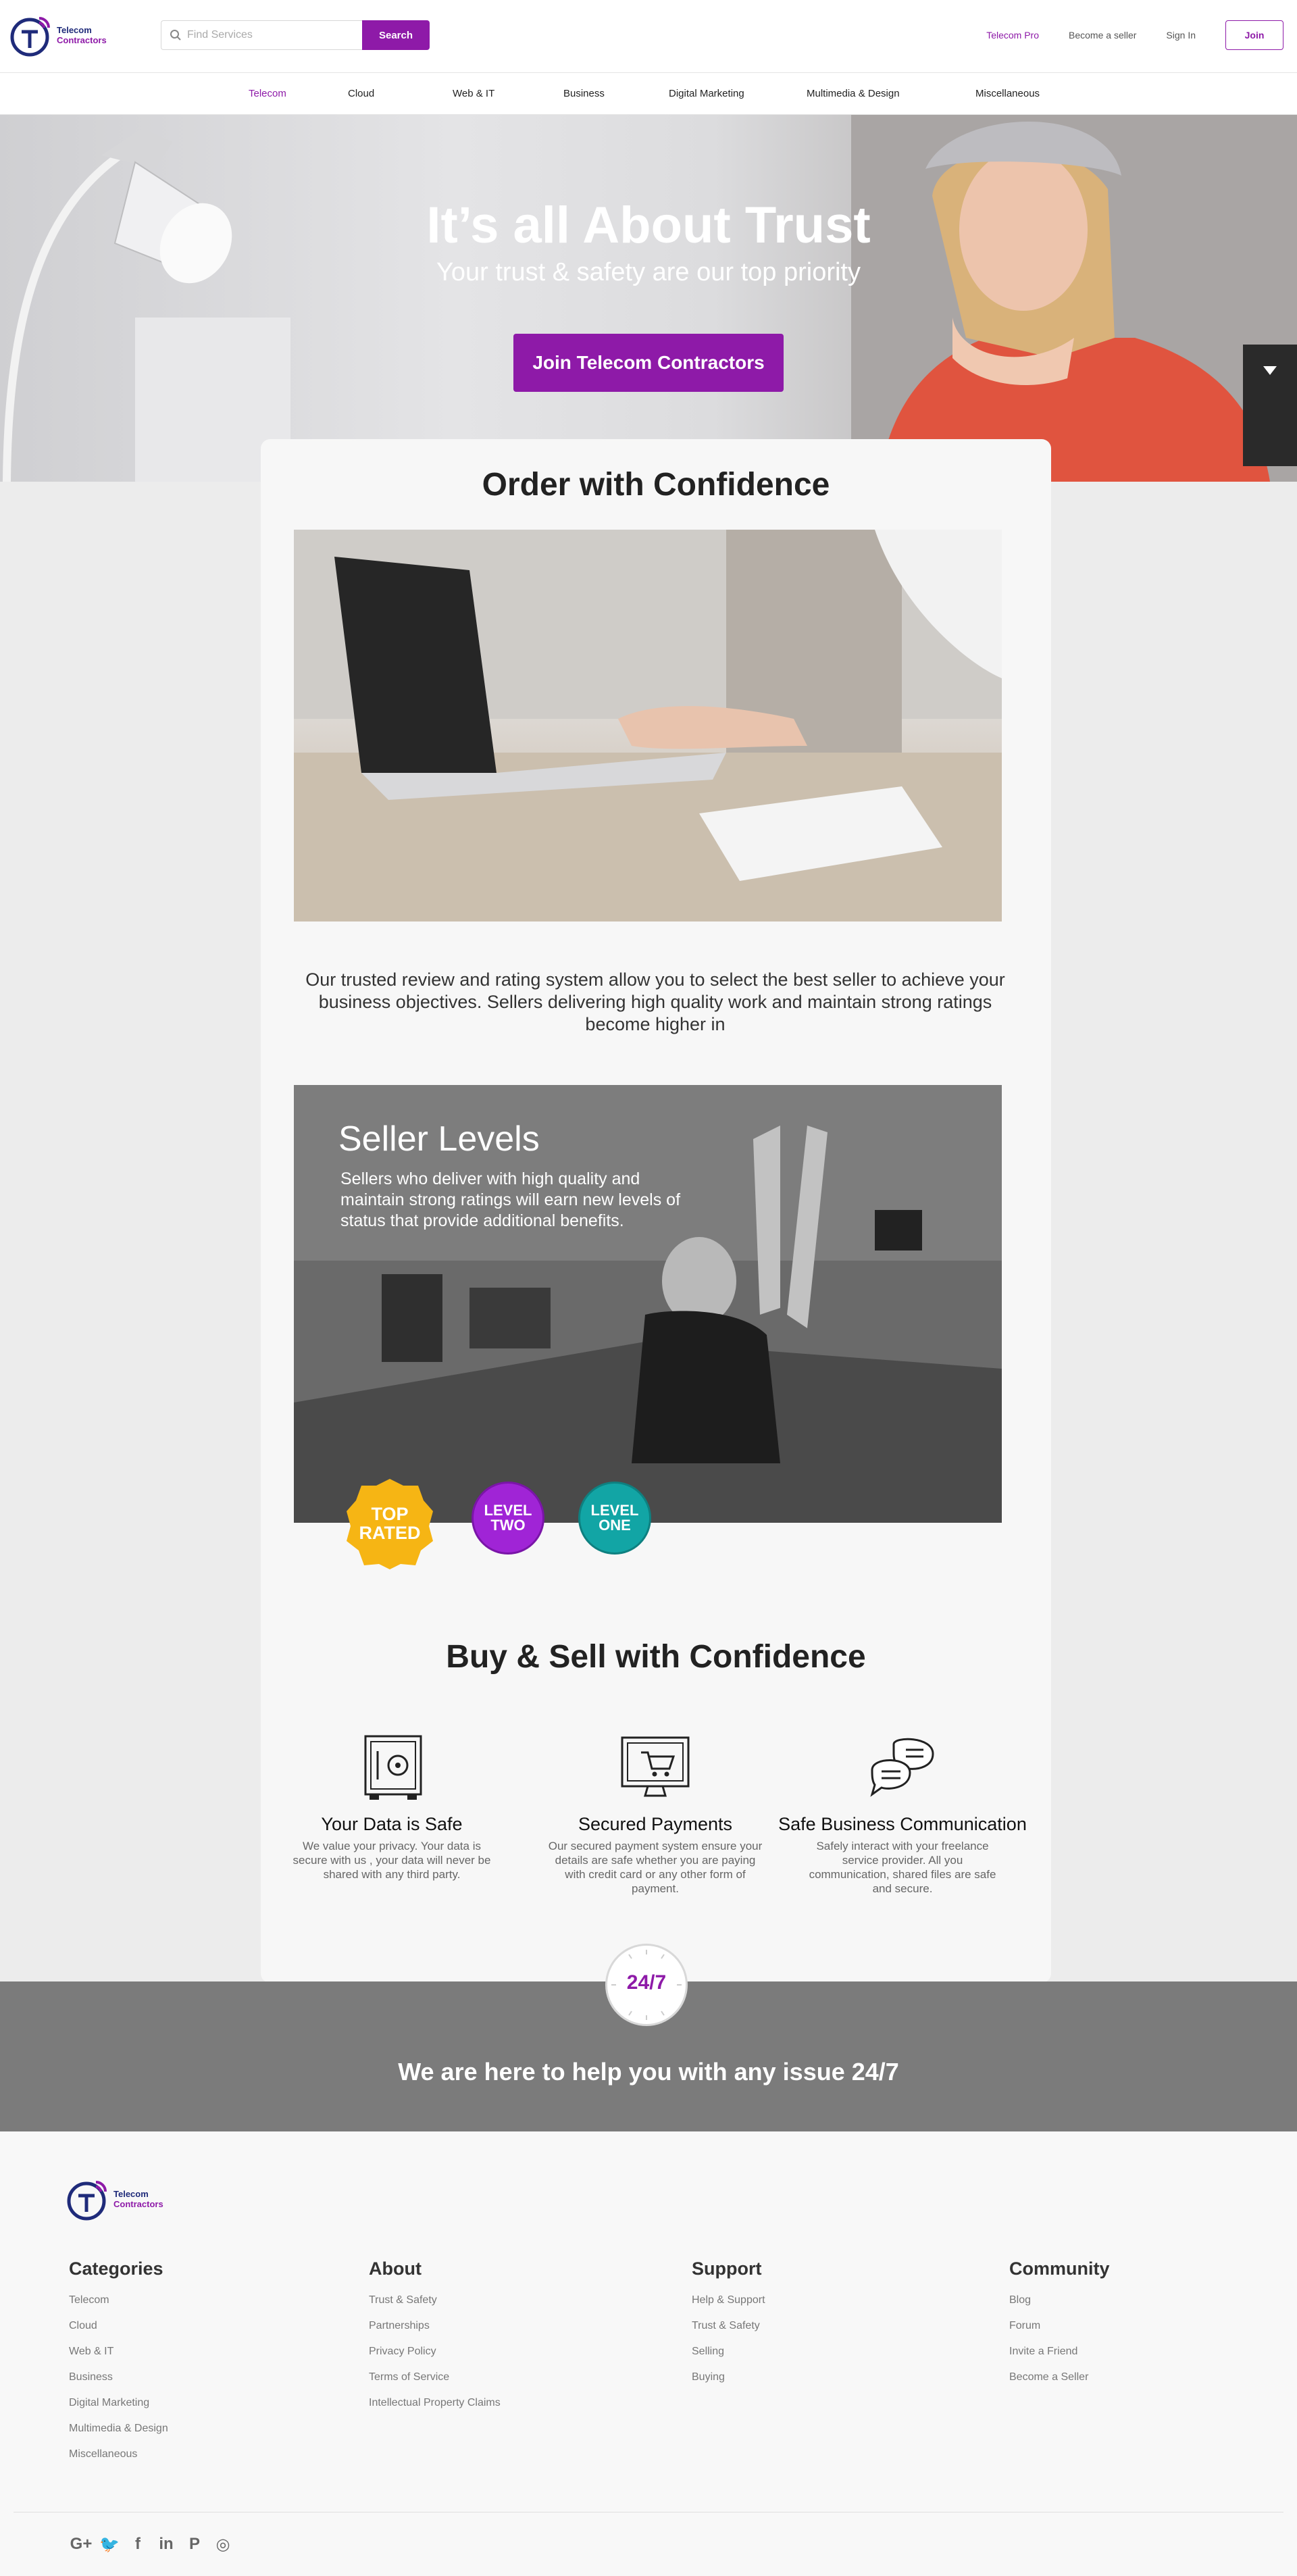  I want to click on nav-telecom: Telecom, so click(267, 93).